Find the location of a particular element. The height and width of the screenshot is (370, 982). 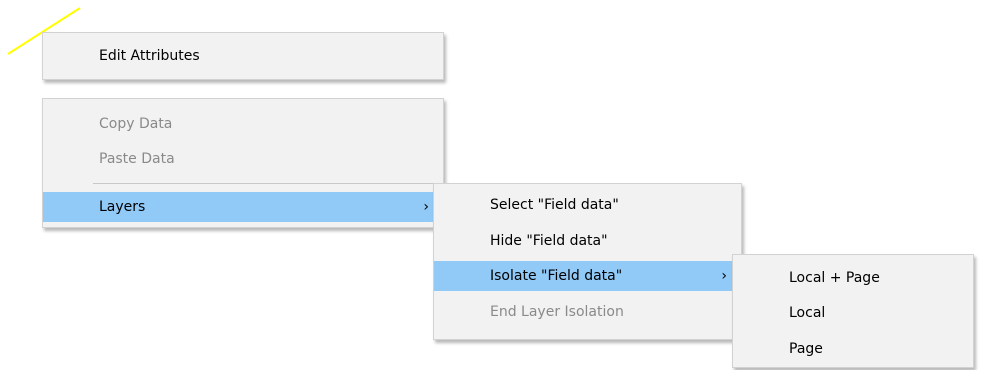

menu-item-local: Local is located at coordinates (853, 313).